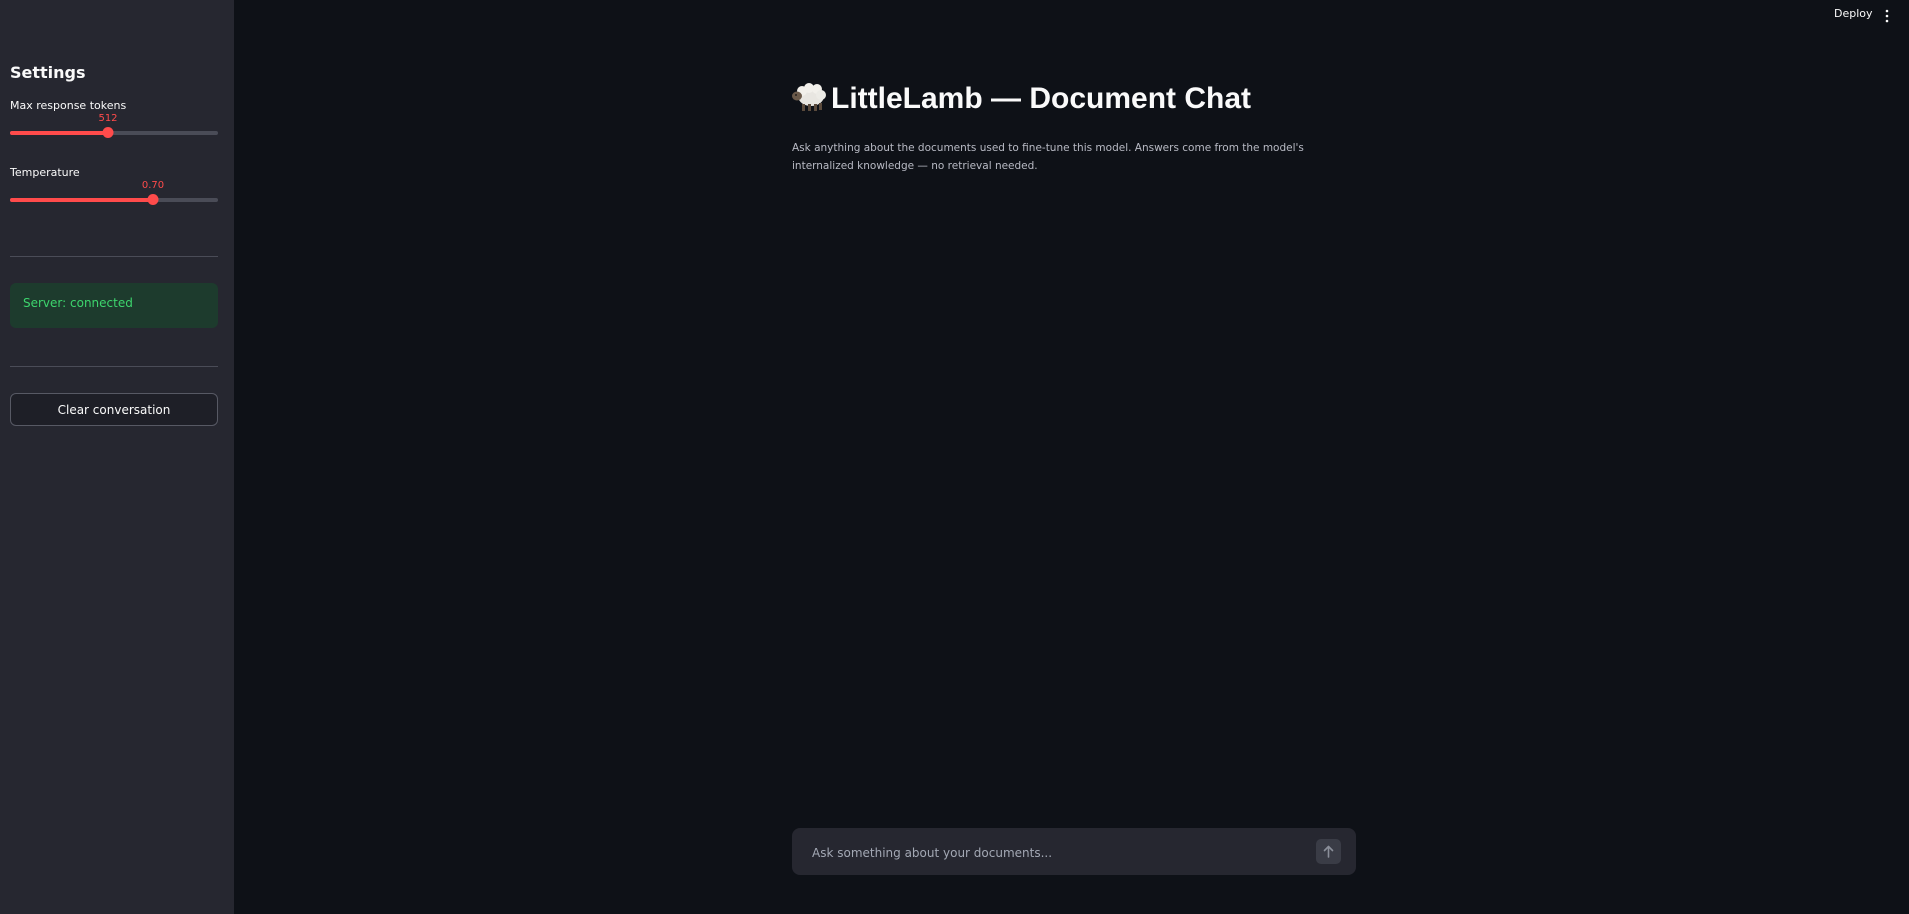  What do you see at coordinates (114, 409) in the screenshot?
I see `clear-conversation-button: Clear conversation` at bounding box center [114, 409].